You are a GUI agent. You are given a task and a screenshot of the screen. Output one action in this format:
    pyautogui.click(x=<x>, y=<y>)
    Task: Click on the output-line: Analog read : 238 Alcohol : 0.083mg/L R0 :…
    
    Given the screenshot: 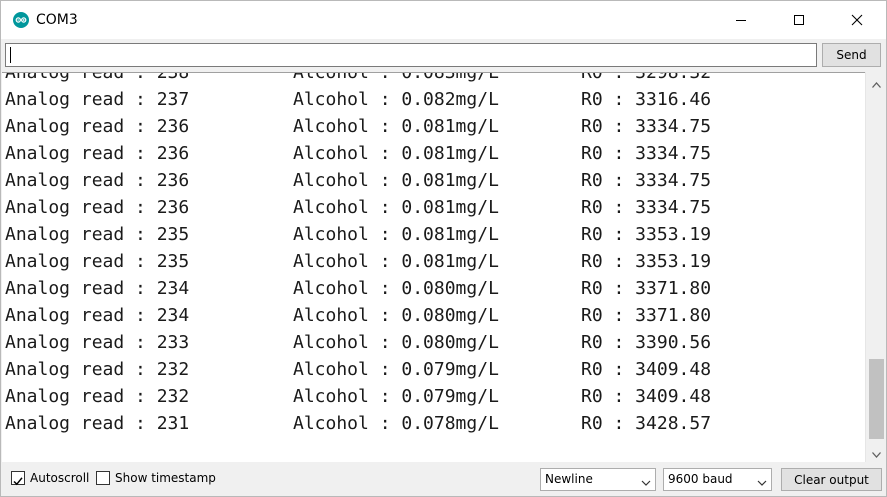 What is the action you would take?
    pyautogui.click(x=358, y=79)
    